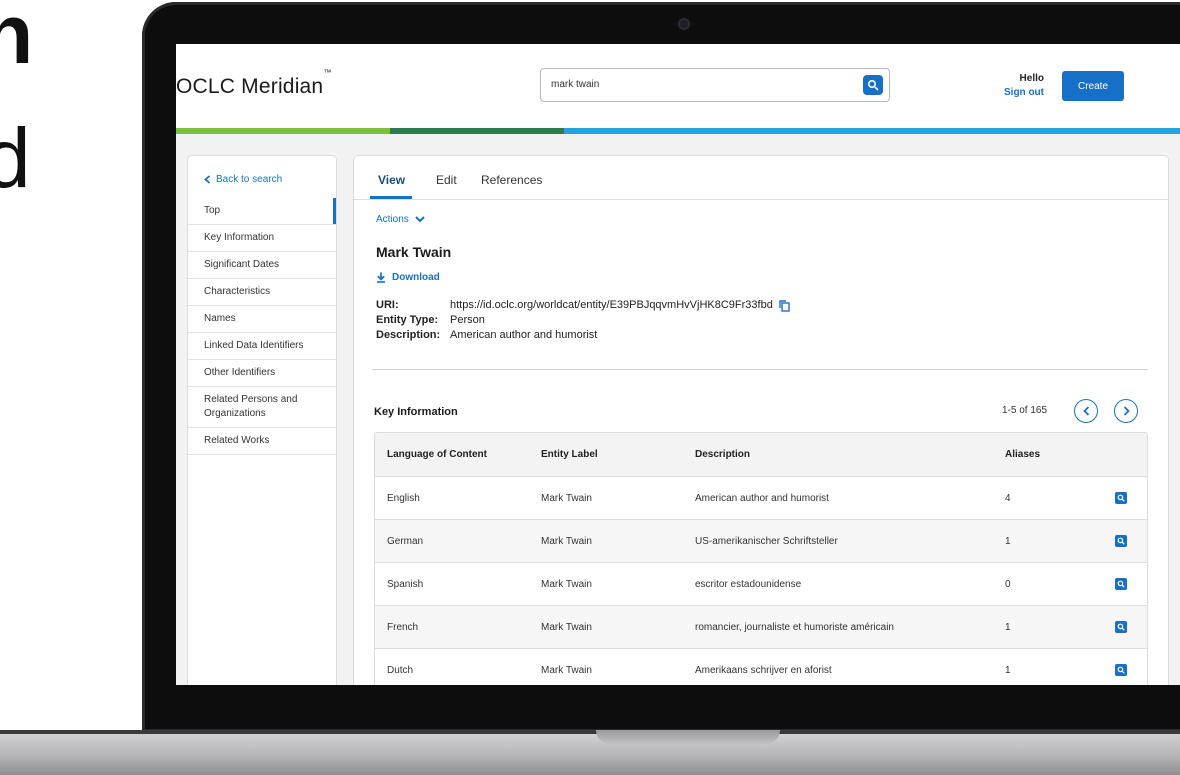 The width and height of the screenshot is (1180, 775). What do you see at coordinates (420, 219) in the screenshot?
I see `chevron-down-icon` at bounding box center [420, 219].